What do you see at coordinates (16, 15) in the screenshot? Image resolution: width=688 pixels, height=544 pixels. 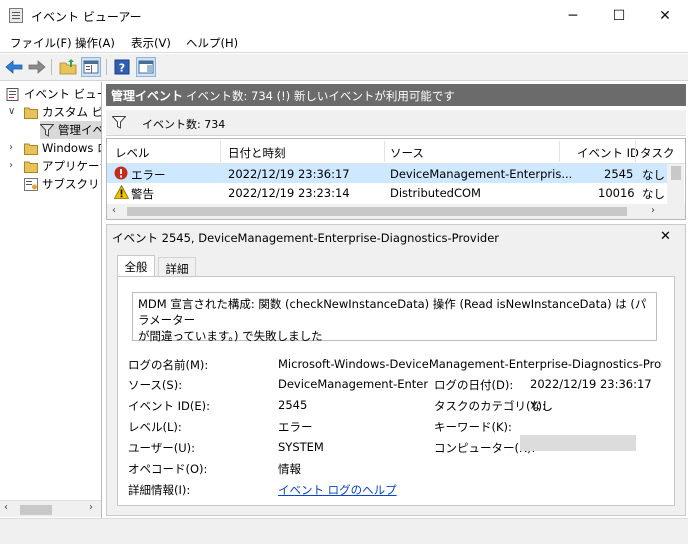 I see `event-viewer-app-icon` at bounding box center [16, 15].